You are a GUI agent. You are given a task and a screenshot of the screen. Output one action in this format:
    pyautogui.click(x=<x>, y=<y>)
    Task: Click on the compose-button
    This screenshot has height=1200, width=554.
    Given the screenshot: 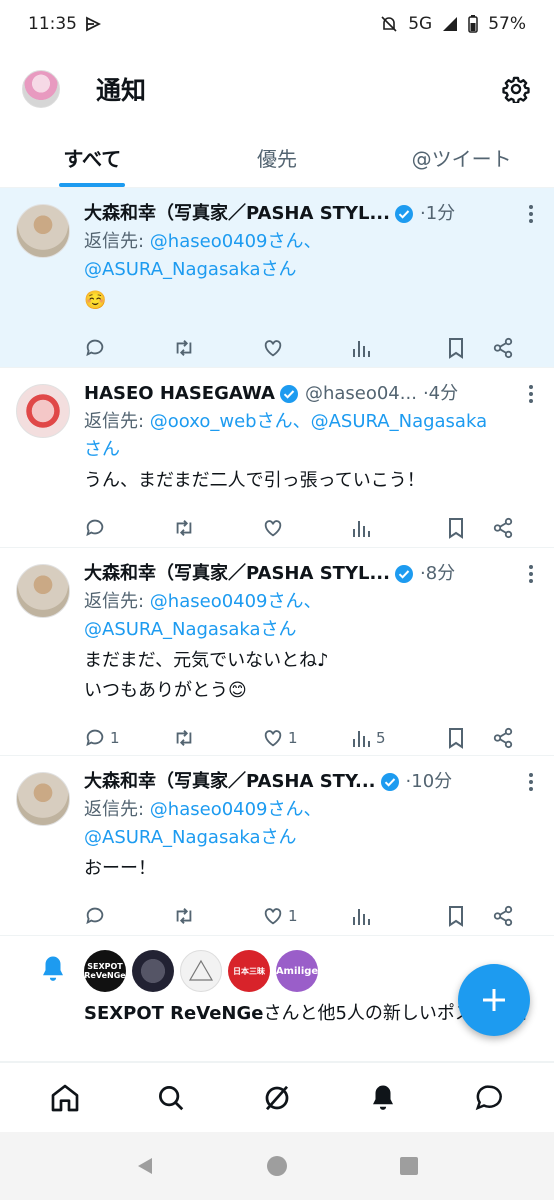 What is the action you would take?
    pyautogui.click(x=494, y=1000)
    